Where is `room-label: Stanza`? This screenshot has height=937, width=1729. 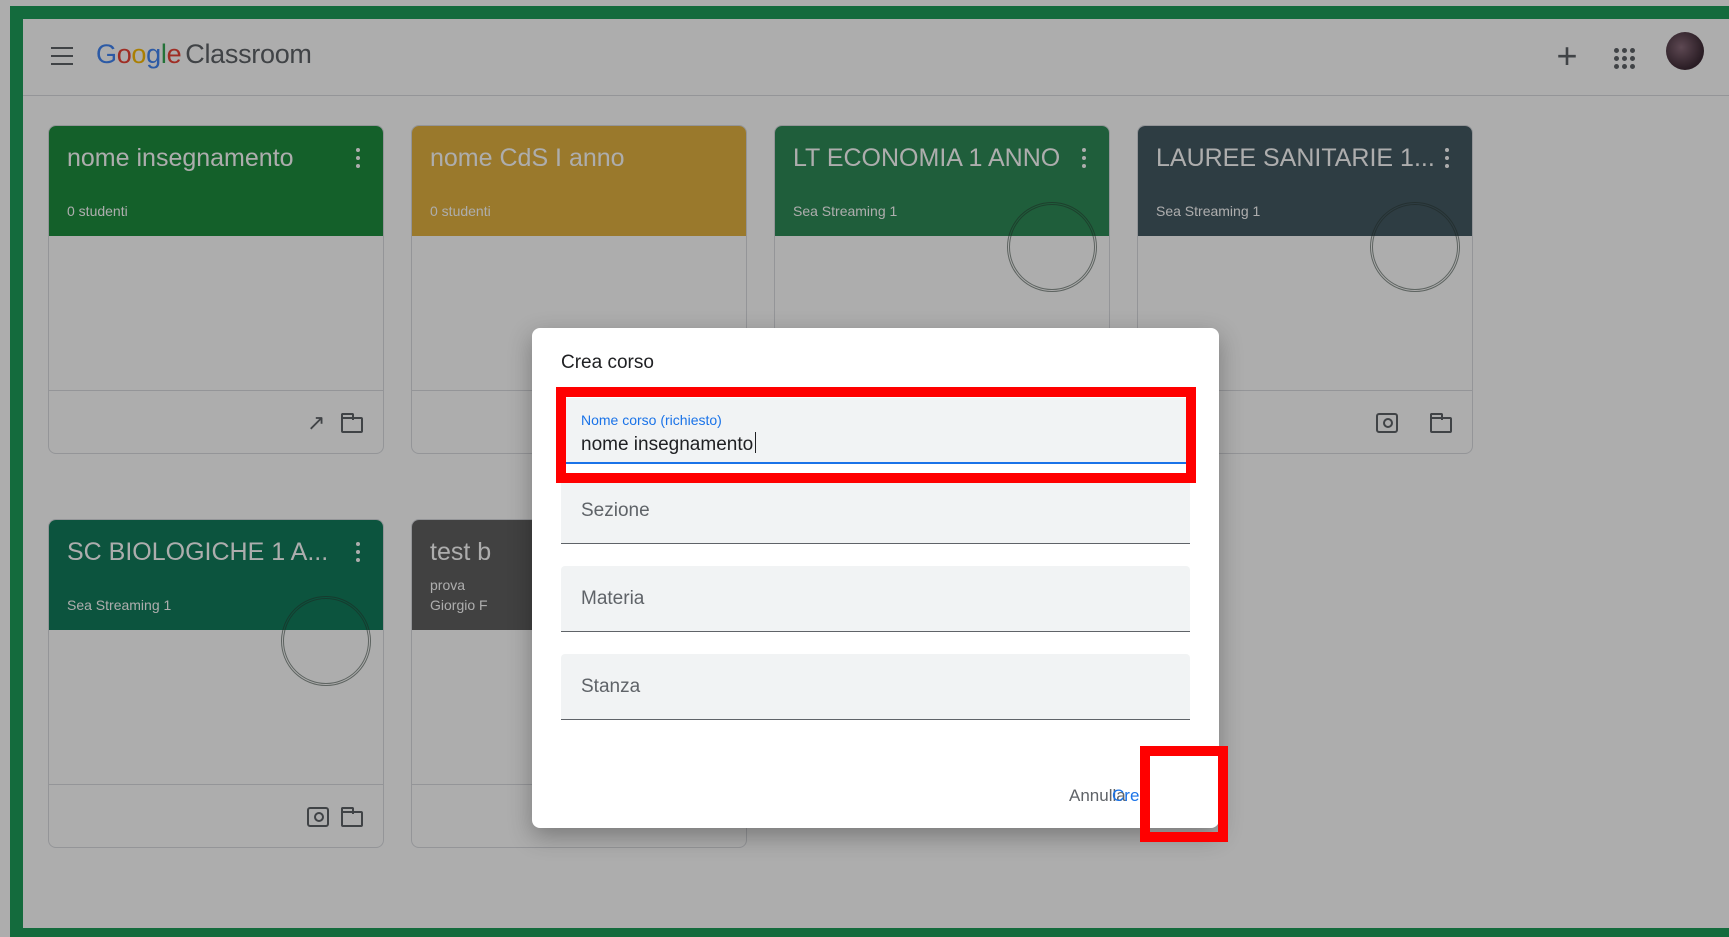 room-label: Stanza is located at coordinates (611, 686).